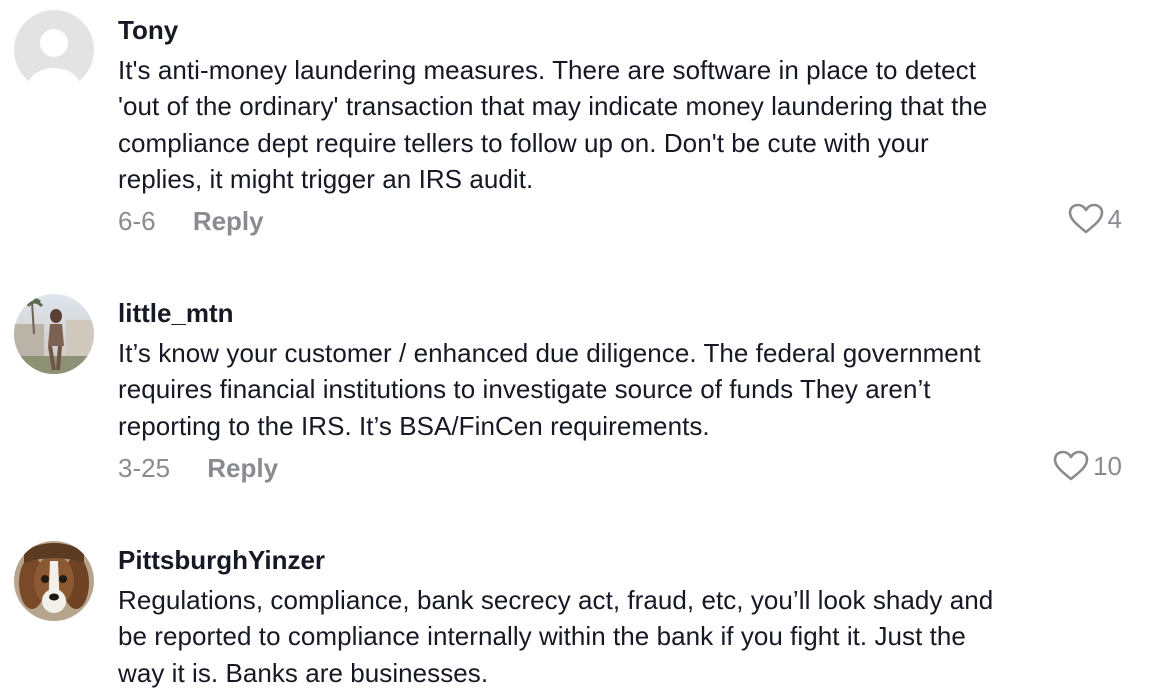  I want to click on comment-date: 3-25, so click(144, 468).